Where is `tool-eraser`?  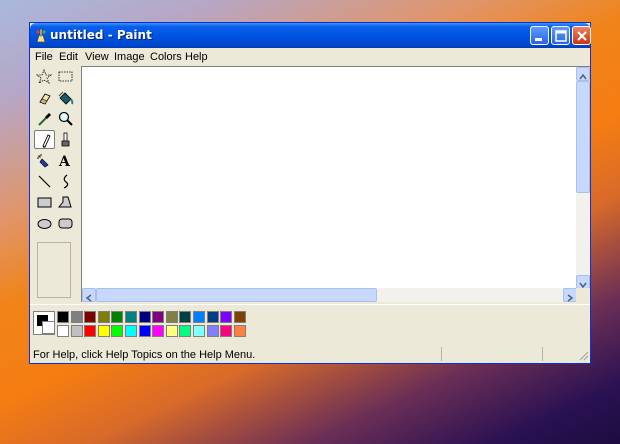 tool-eraser is located at coordinates (44, 97).